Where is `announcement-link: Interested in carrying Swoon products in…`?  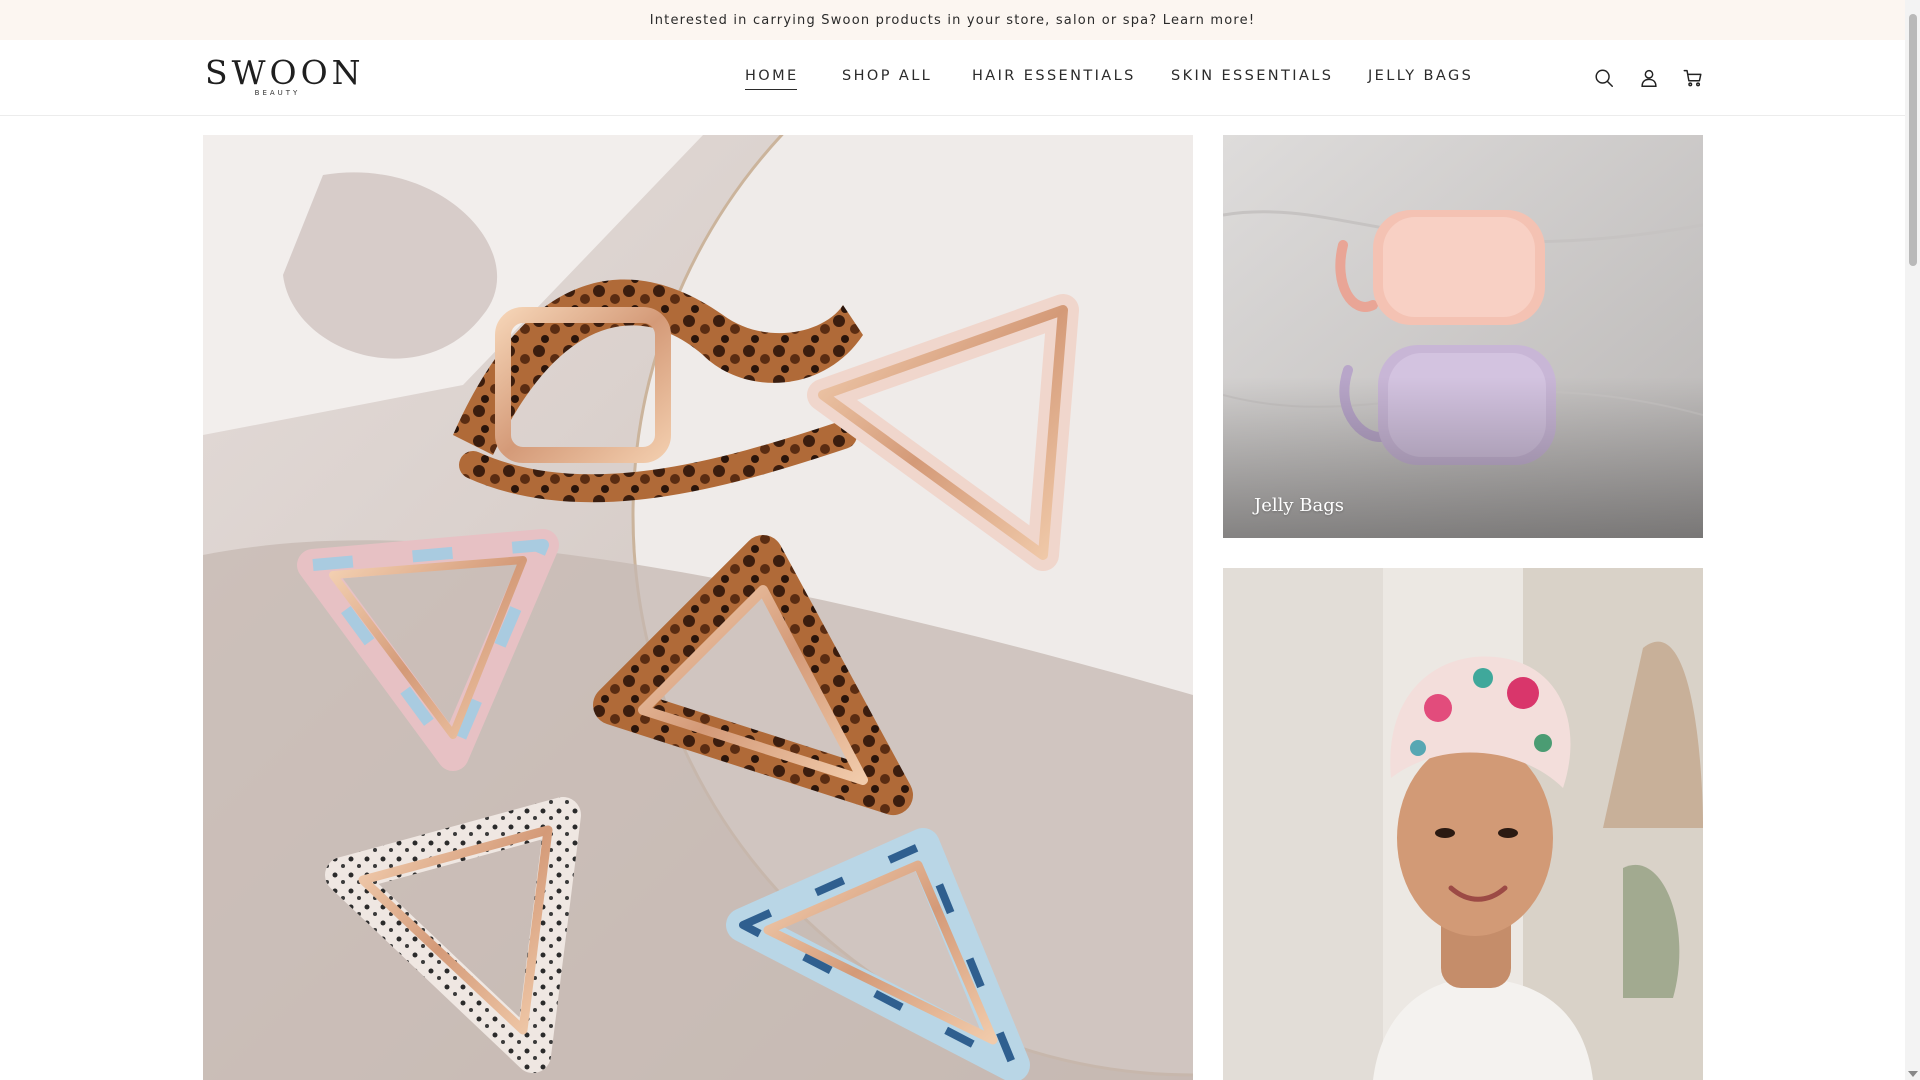
announcement-link: Interested in carrying Swoon products in… is located at coordinates (953, 20).